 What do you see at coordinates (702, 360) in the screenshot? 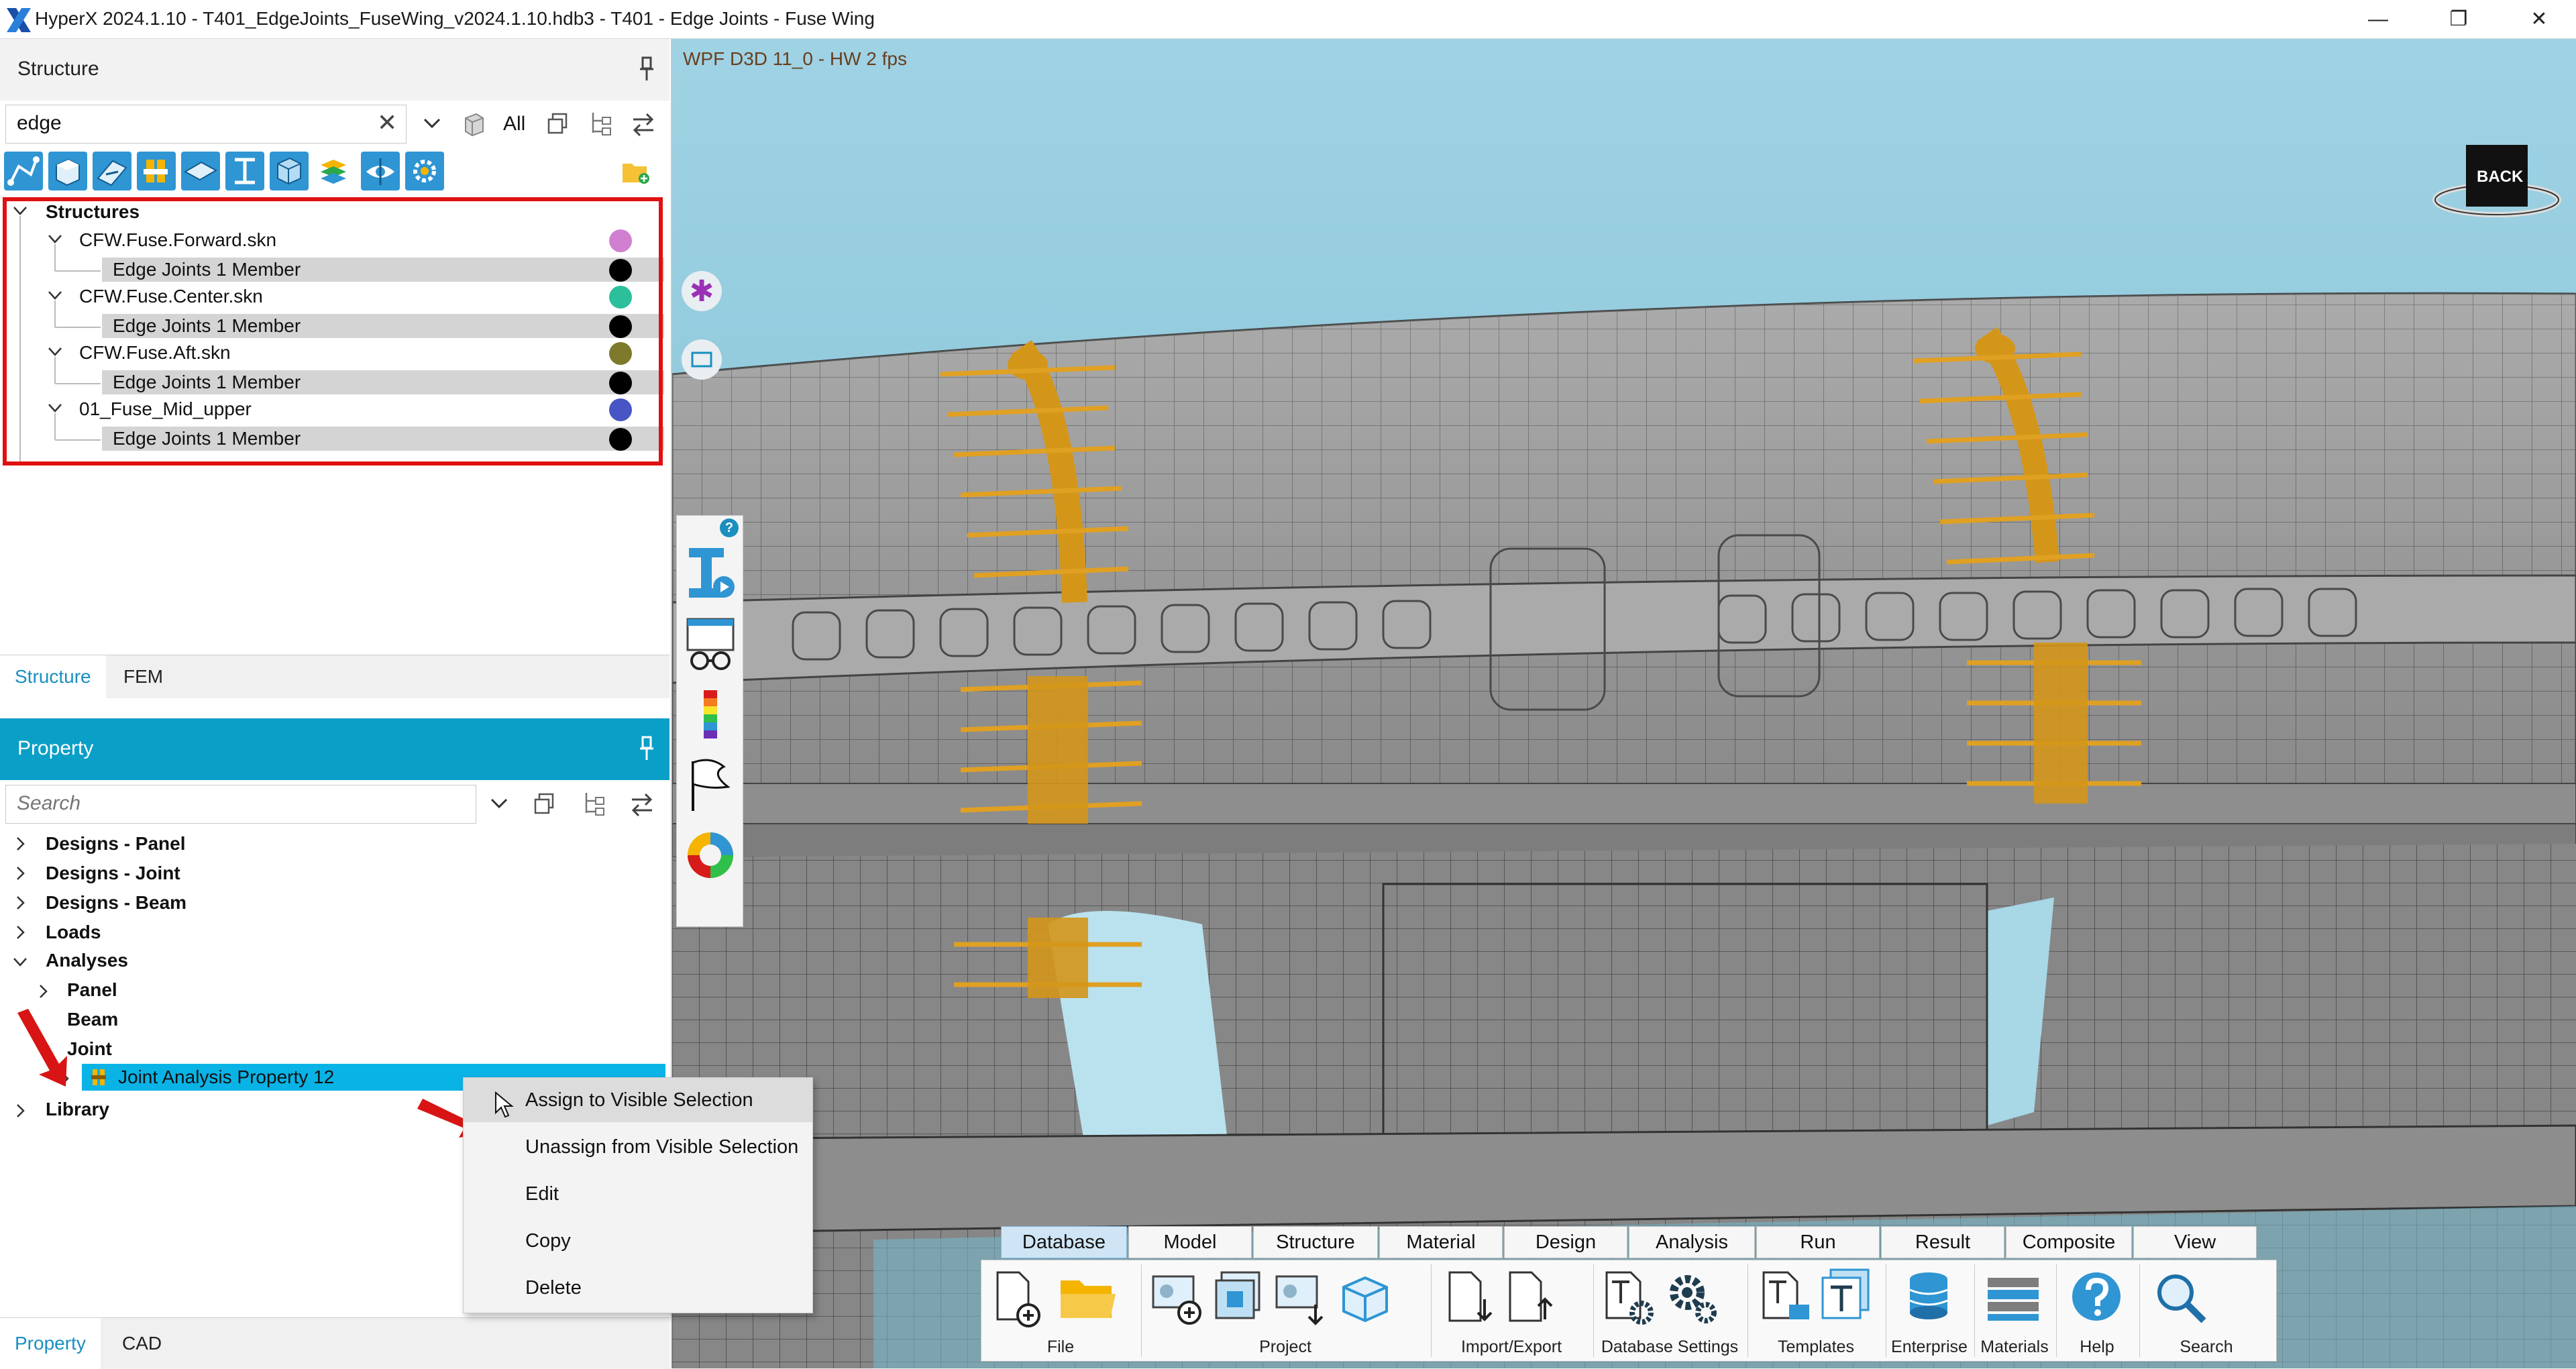
I see `selection-box-tool-button` at bounding box center [702, 360].